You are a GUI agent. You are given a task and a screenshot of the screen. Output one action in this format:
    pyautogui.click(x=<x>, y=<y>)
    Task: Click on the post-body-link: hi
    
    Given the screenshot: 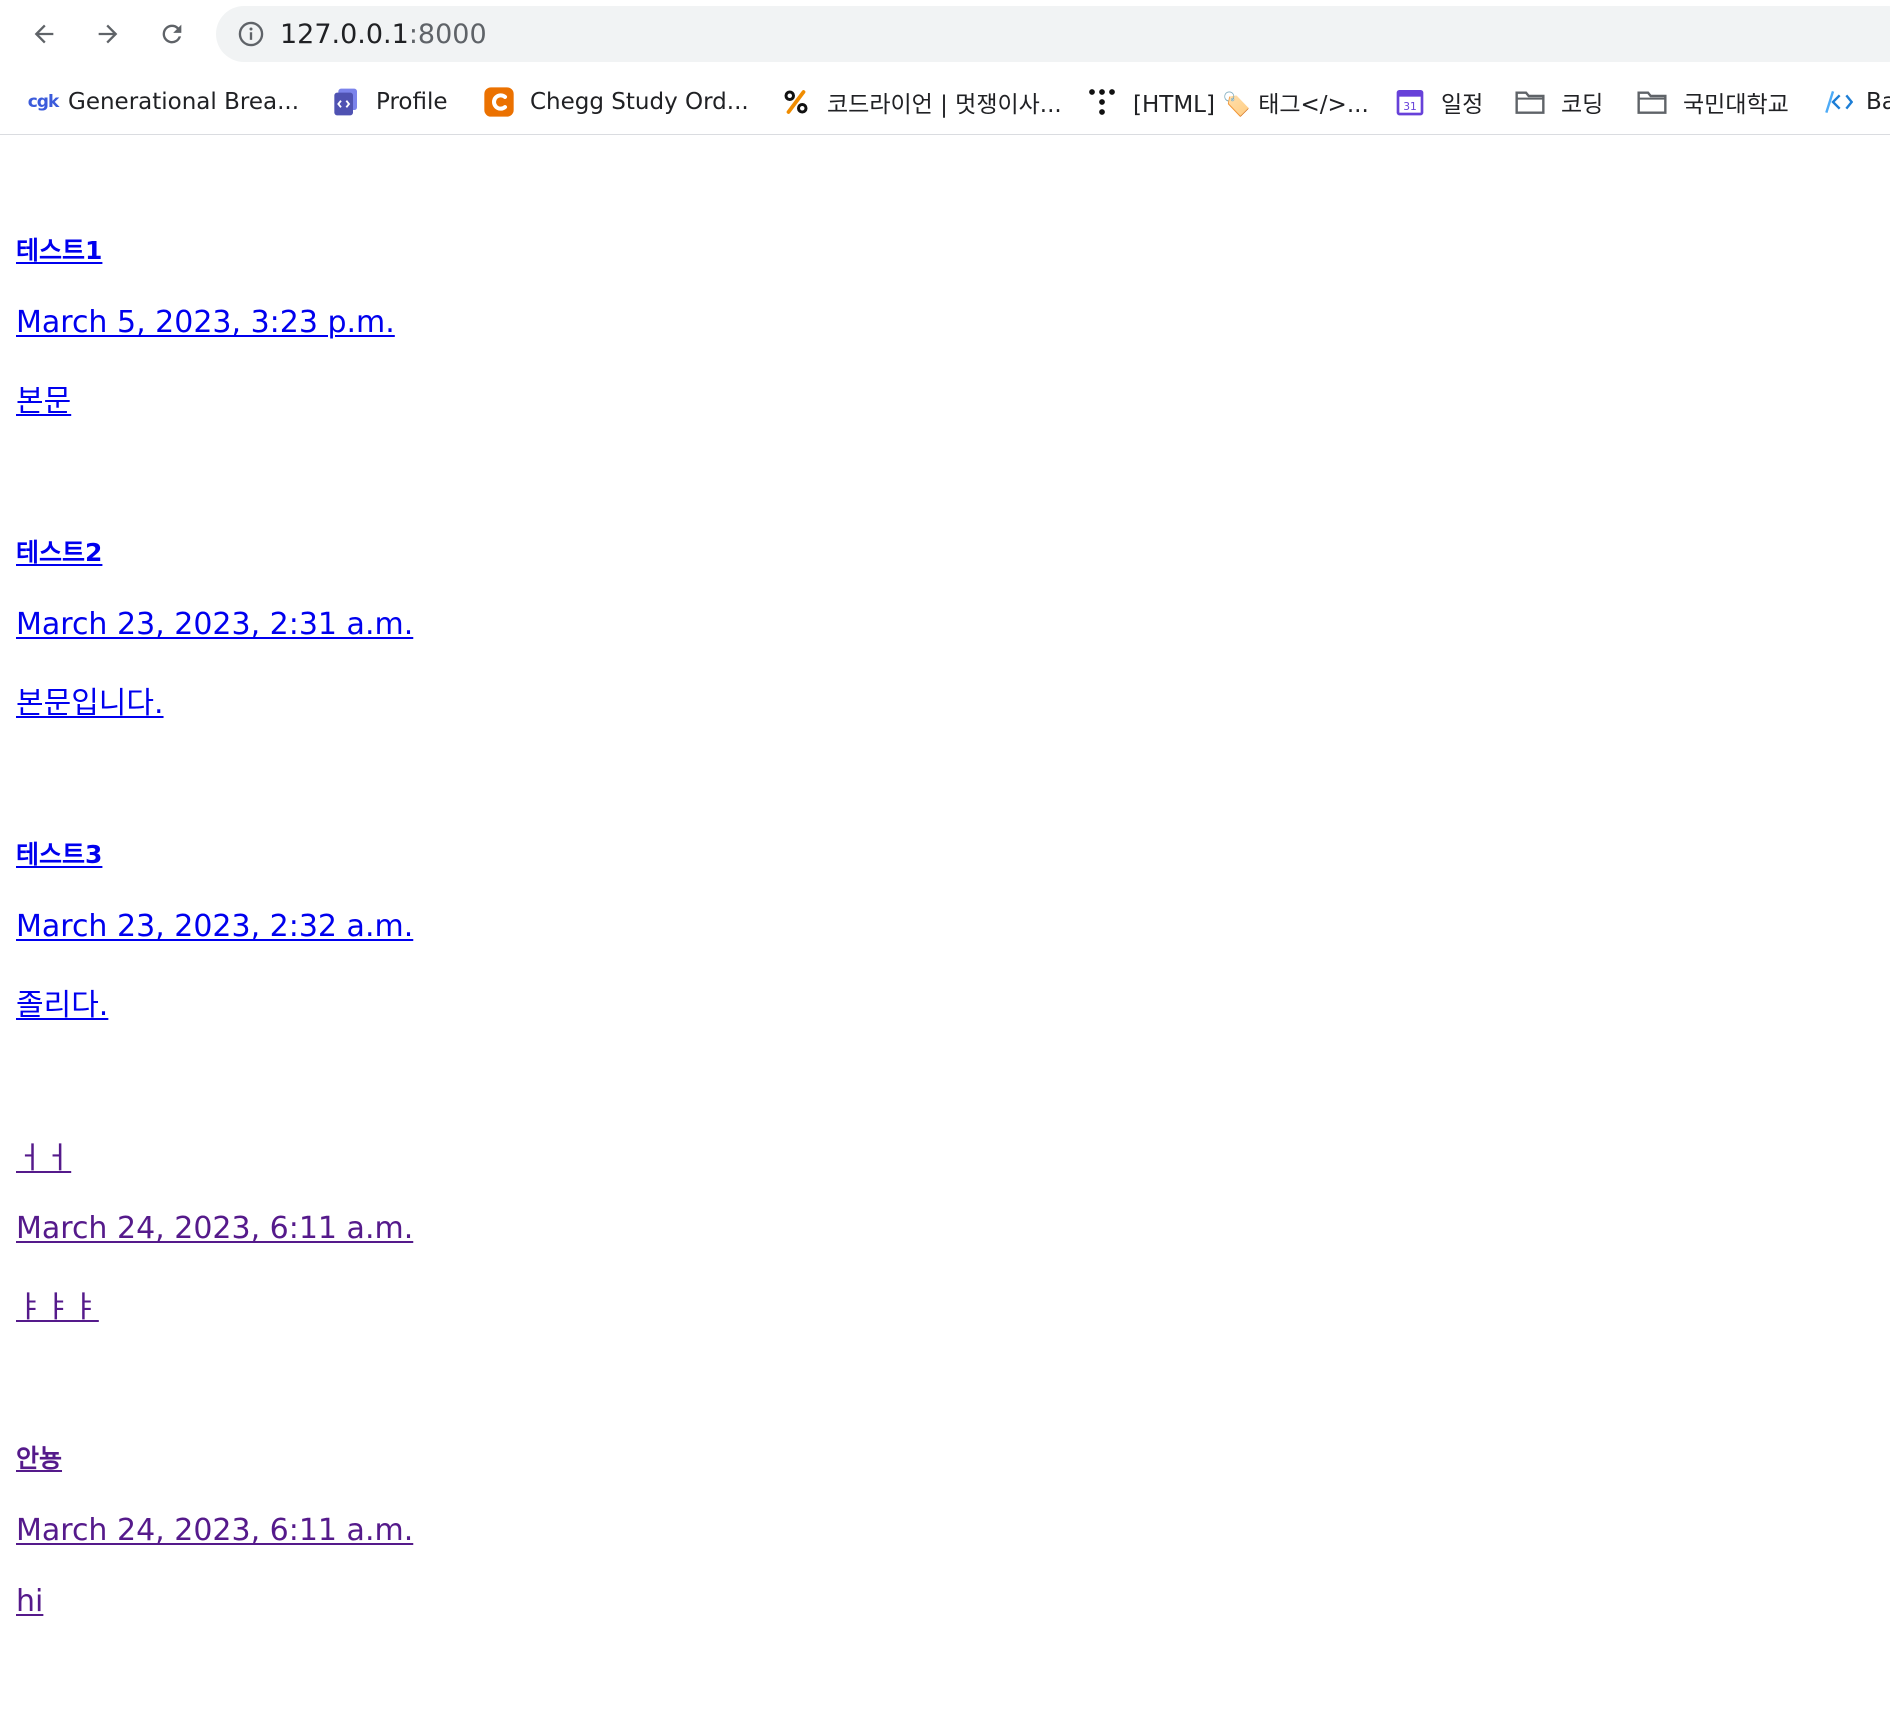 What is the action you would take?
    pyautogui.click(x=29, y=1601)
    